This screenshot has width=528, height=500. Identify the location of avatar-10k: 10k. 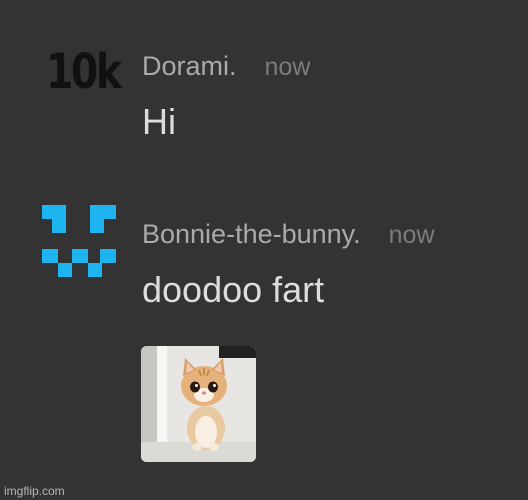
(84, 72).